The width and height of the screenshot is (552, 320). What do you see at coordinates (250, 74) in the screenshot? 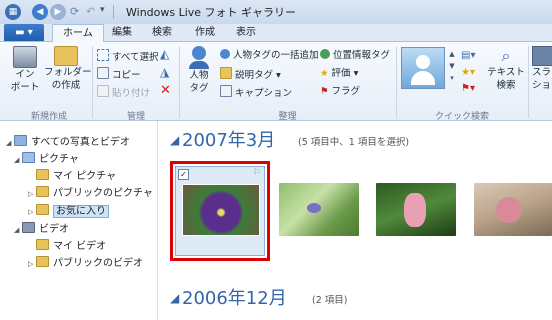
I see `description-tag-button: 説明タグ ▾` at bounding box center [250, 74].